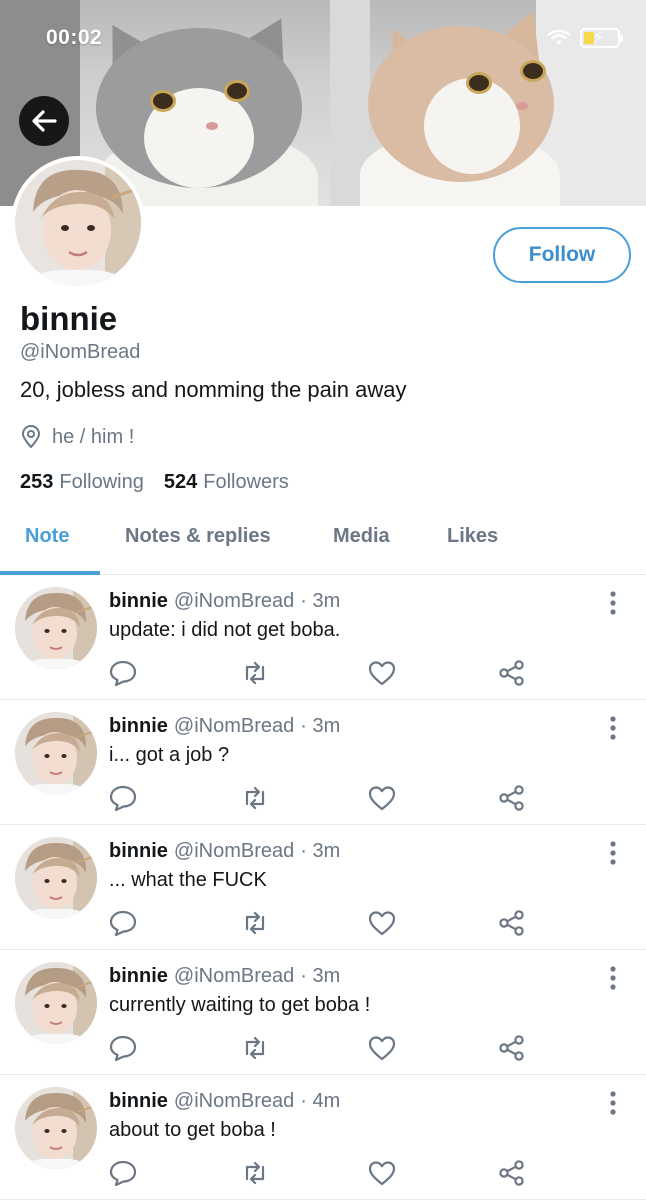 The height and width of the screenshot is (1200, 646). Describe the element at coordinates (461, 103) in the screenshot. I see `cat-right` at that location.